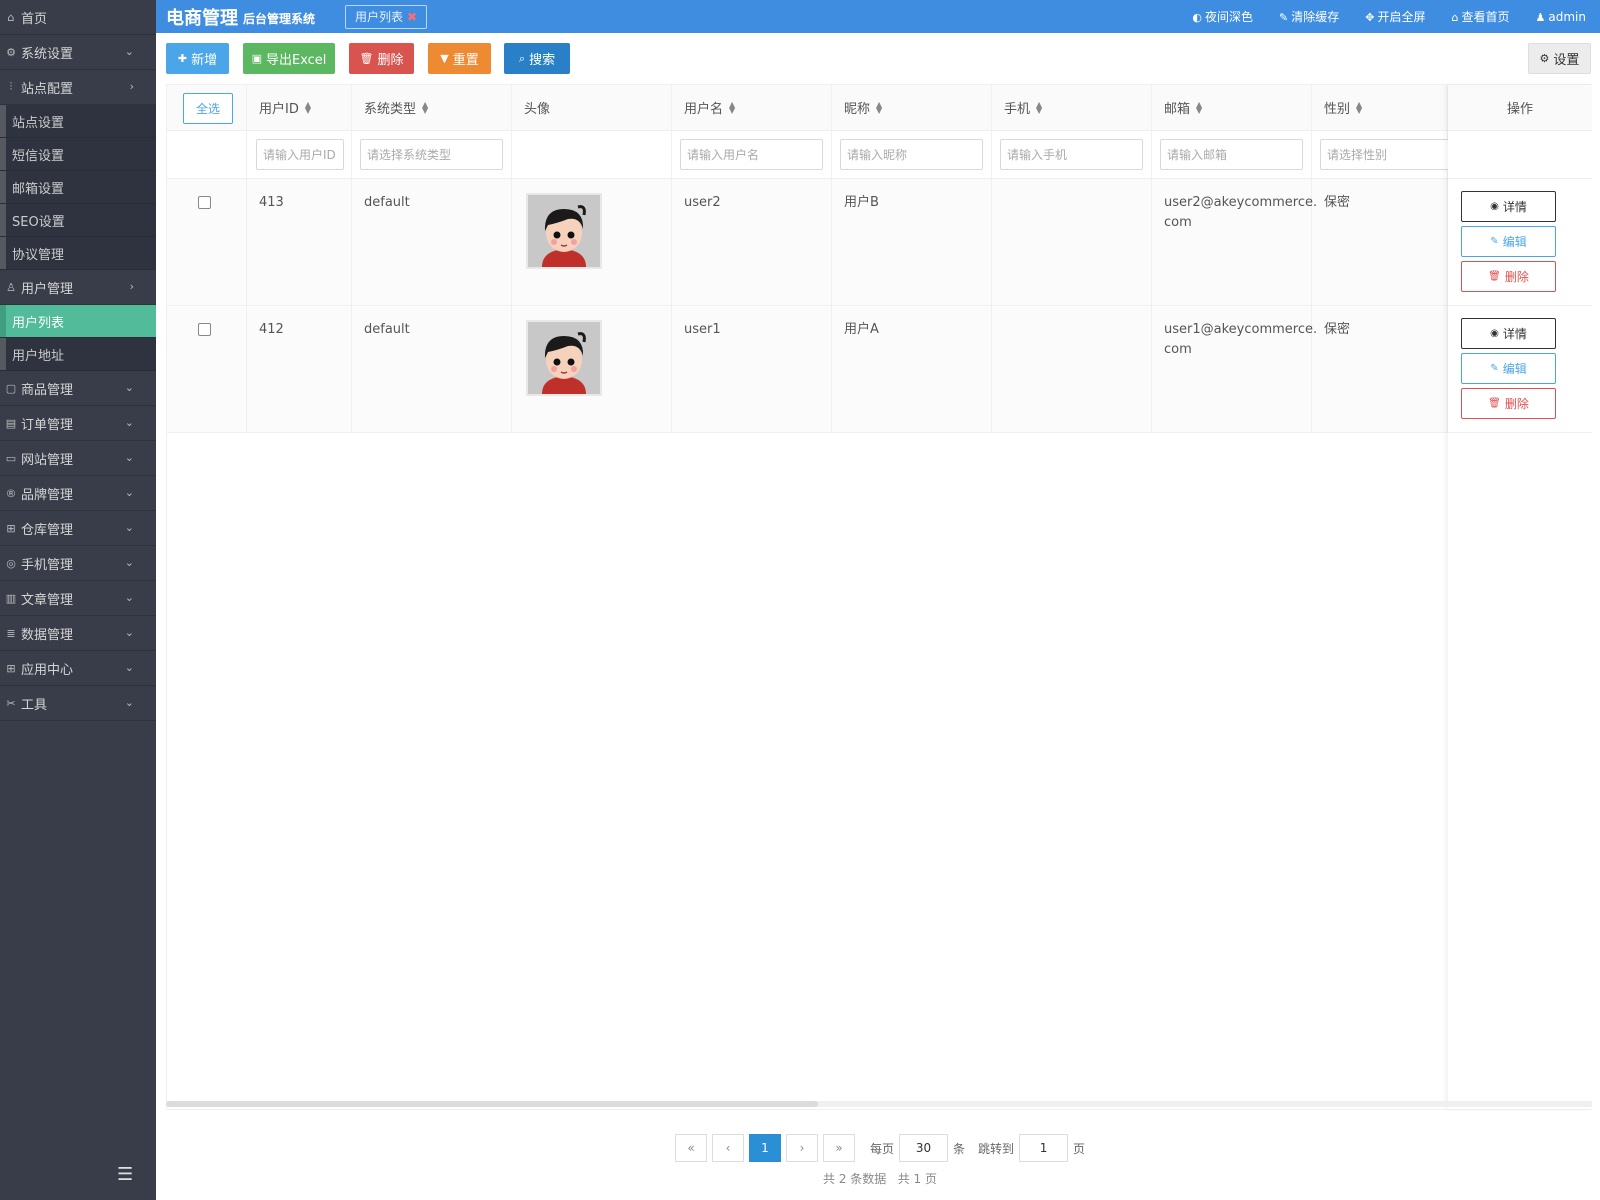 The height and width of the screenshot is (1200, 1600). I want to click on fullscreen-button: ✥ 开启全屏, so click(1395, 16).